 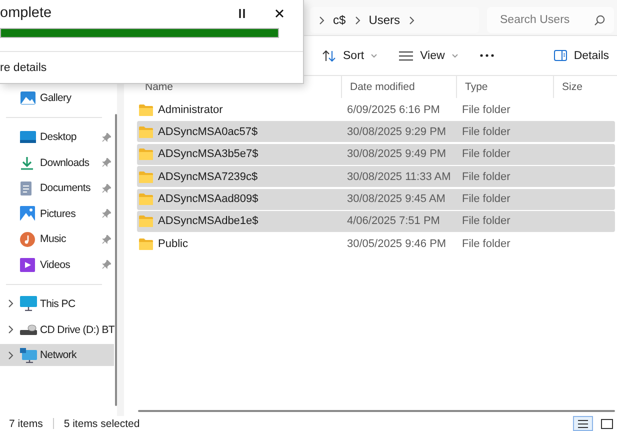 What do you see at coordinates (26, 13) in the screenshot?
I see `dialog-title: omplete` at bounding box center [26, 13].